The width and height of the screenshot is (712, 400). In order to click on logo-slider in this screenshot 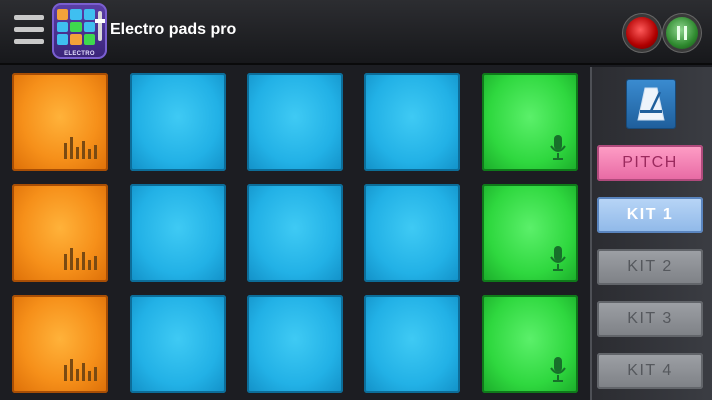, I will do `click(100, 26)`.